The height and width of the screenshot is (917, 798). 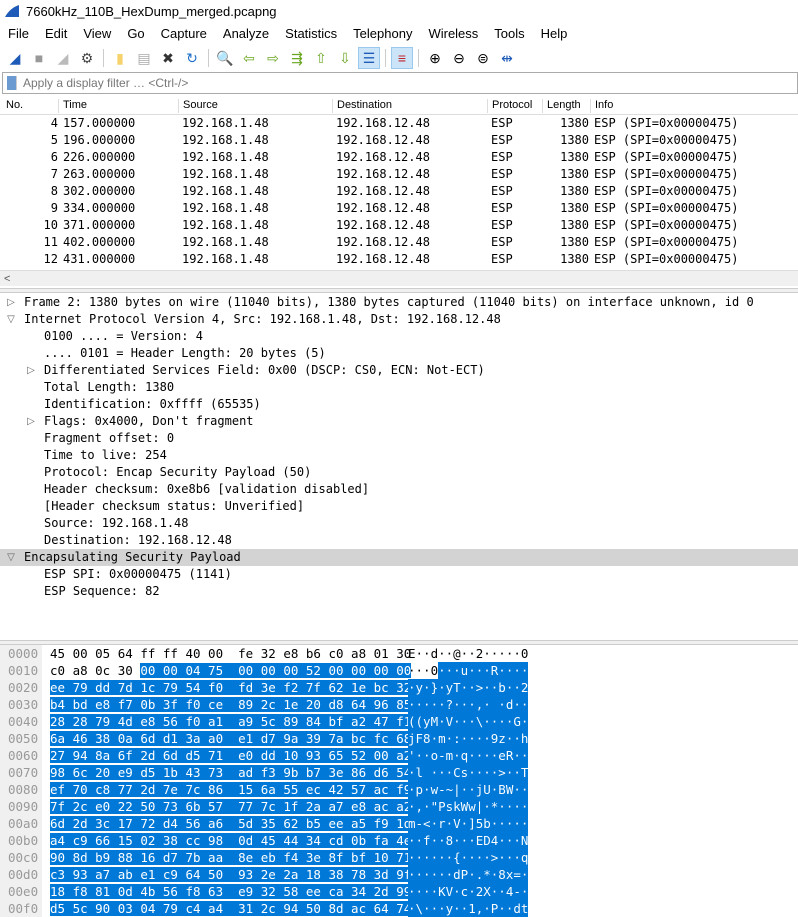 I want to click on hex-byte: f3, so click(x=272, y=772).